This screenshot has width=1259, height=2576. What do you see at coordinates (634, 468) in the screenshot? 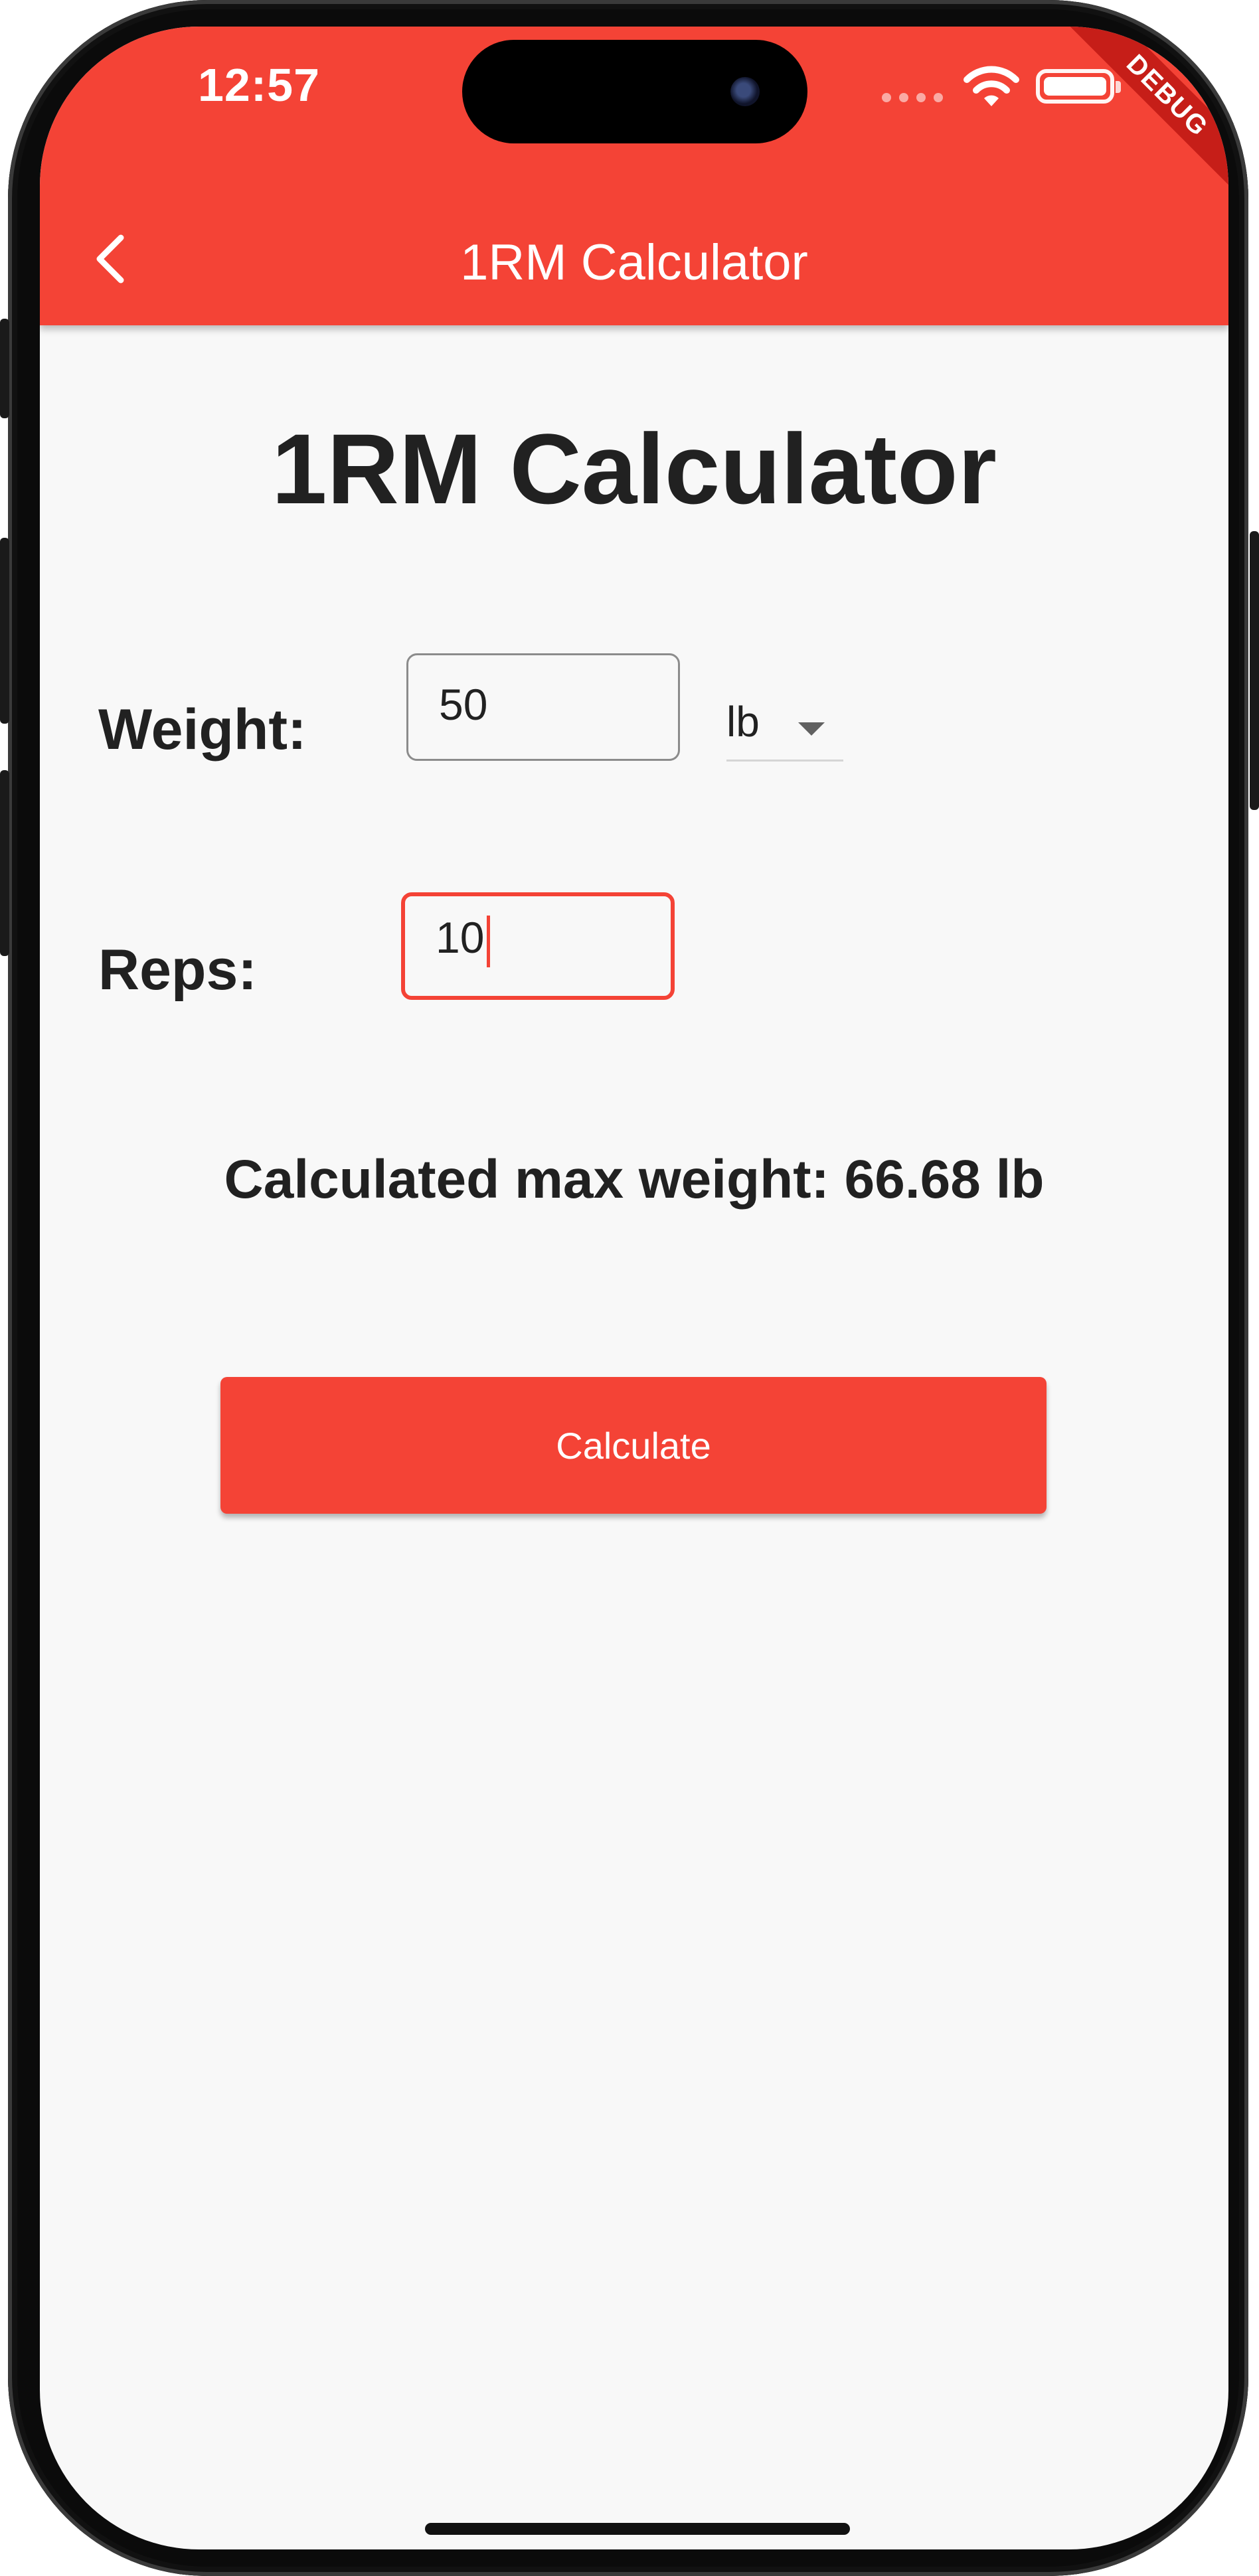
I see `page-title: 1RM Calculator` at bounding box center [634, 468].